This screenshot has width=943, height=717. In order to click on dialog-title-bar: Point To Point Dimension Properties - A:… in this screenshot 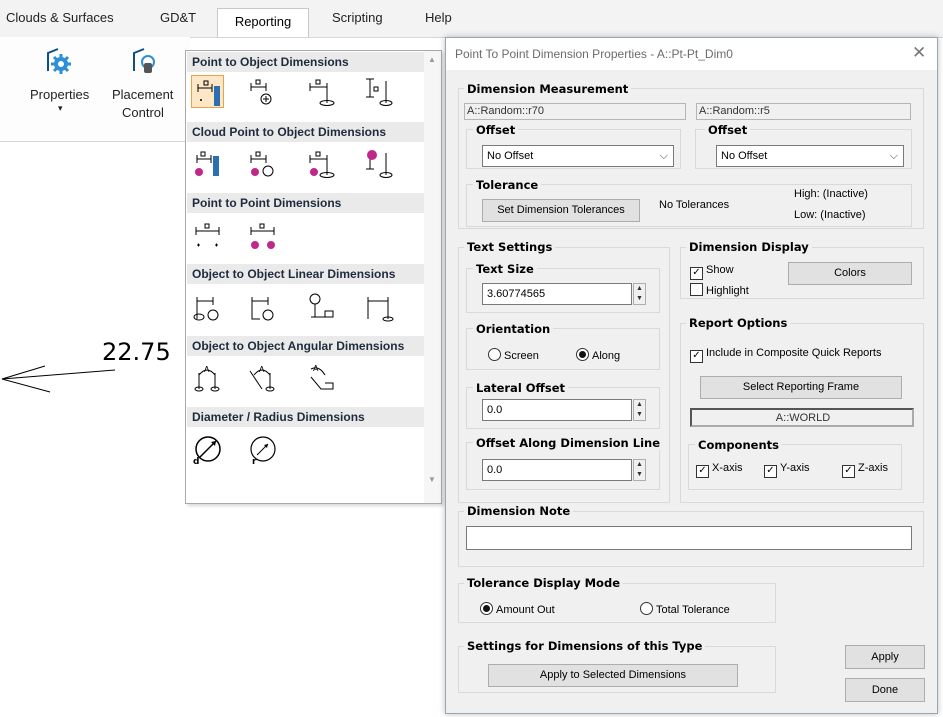, I will do `click(691, 54)`.